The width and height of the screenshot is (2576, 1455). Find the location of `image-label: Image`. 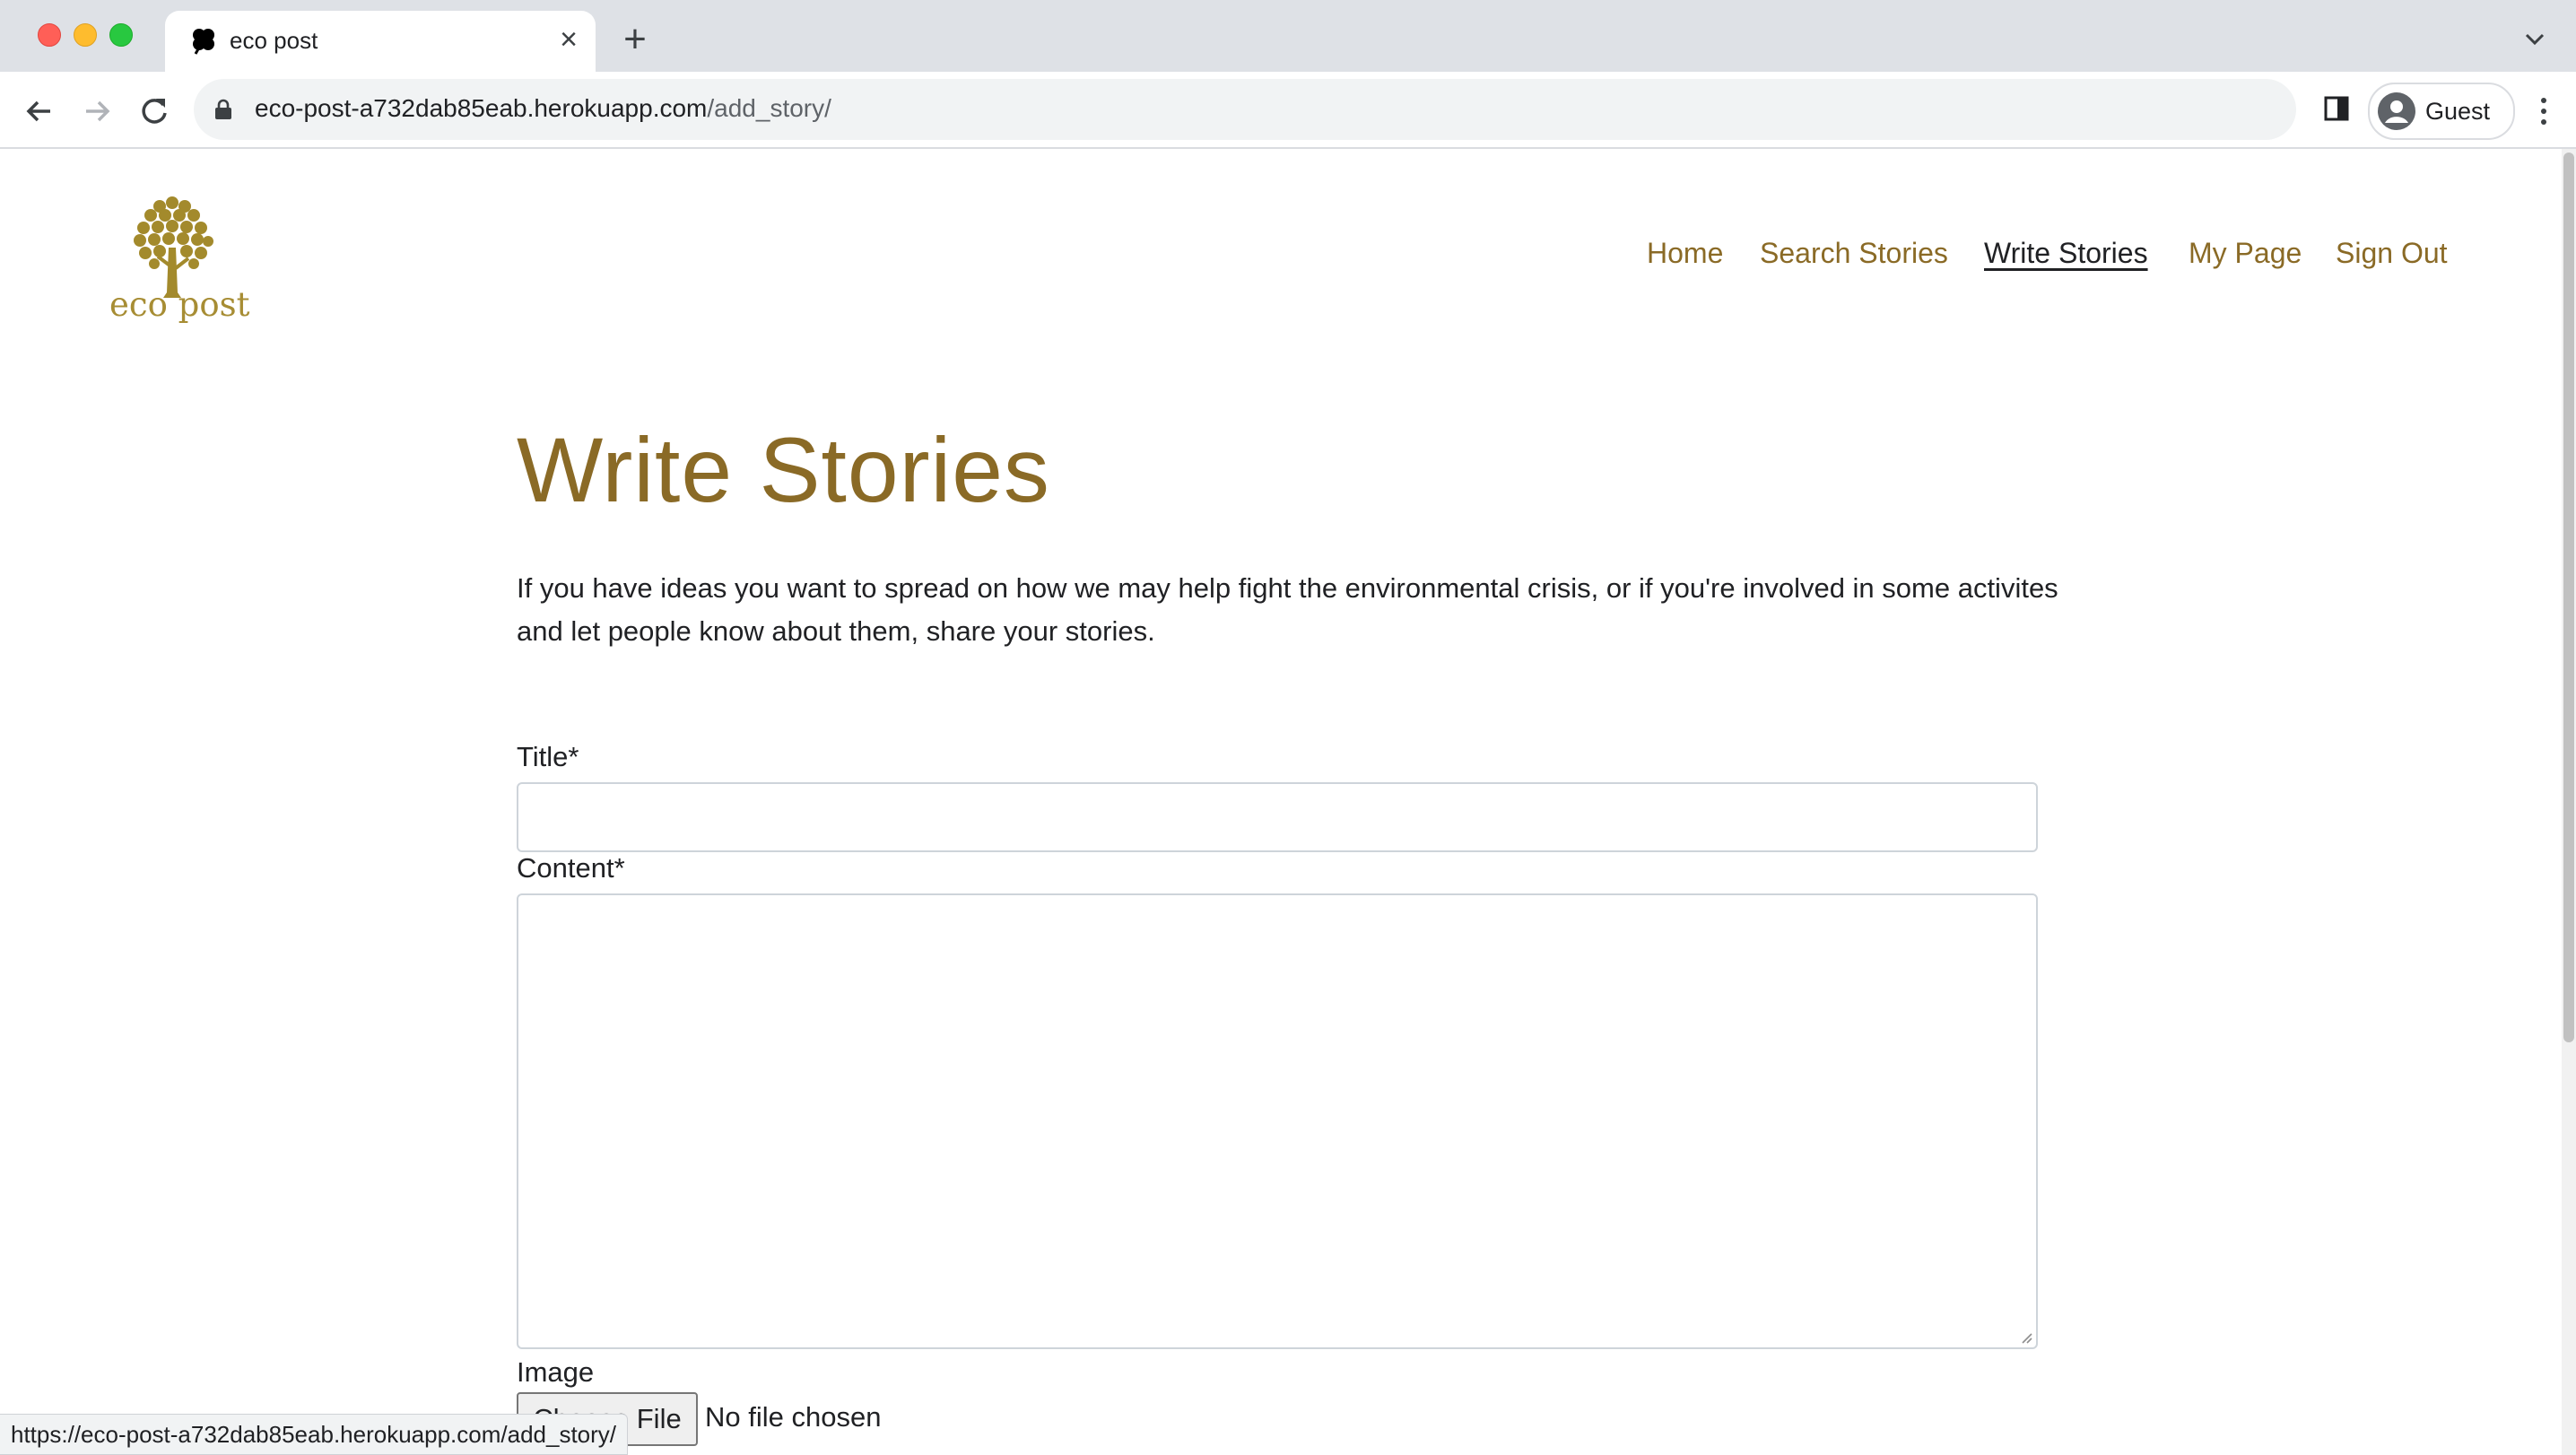

image-label: Image is located at coordinates (556, 1372).